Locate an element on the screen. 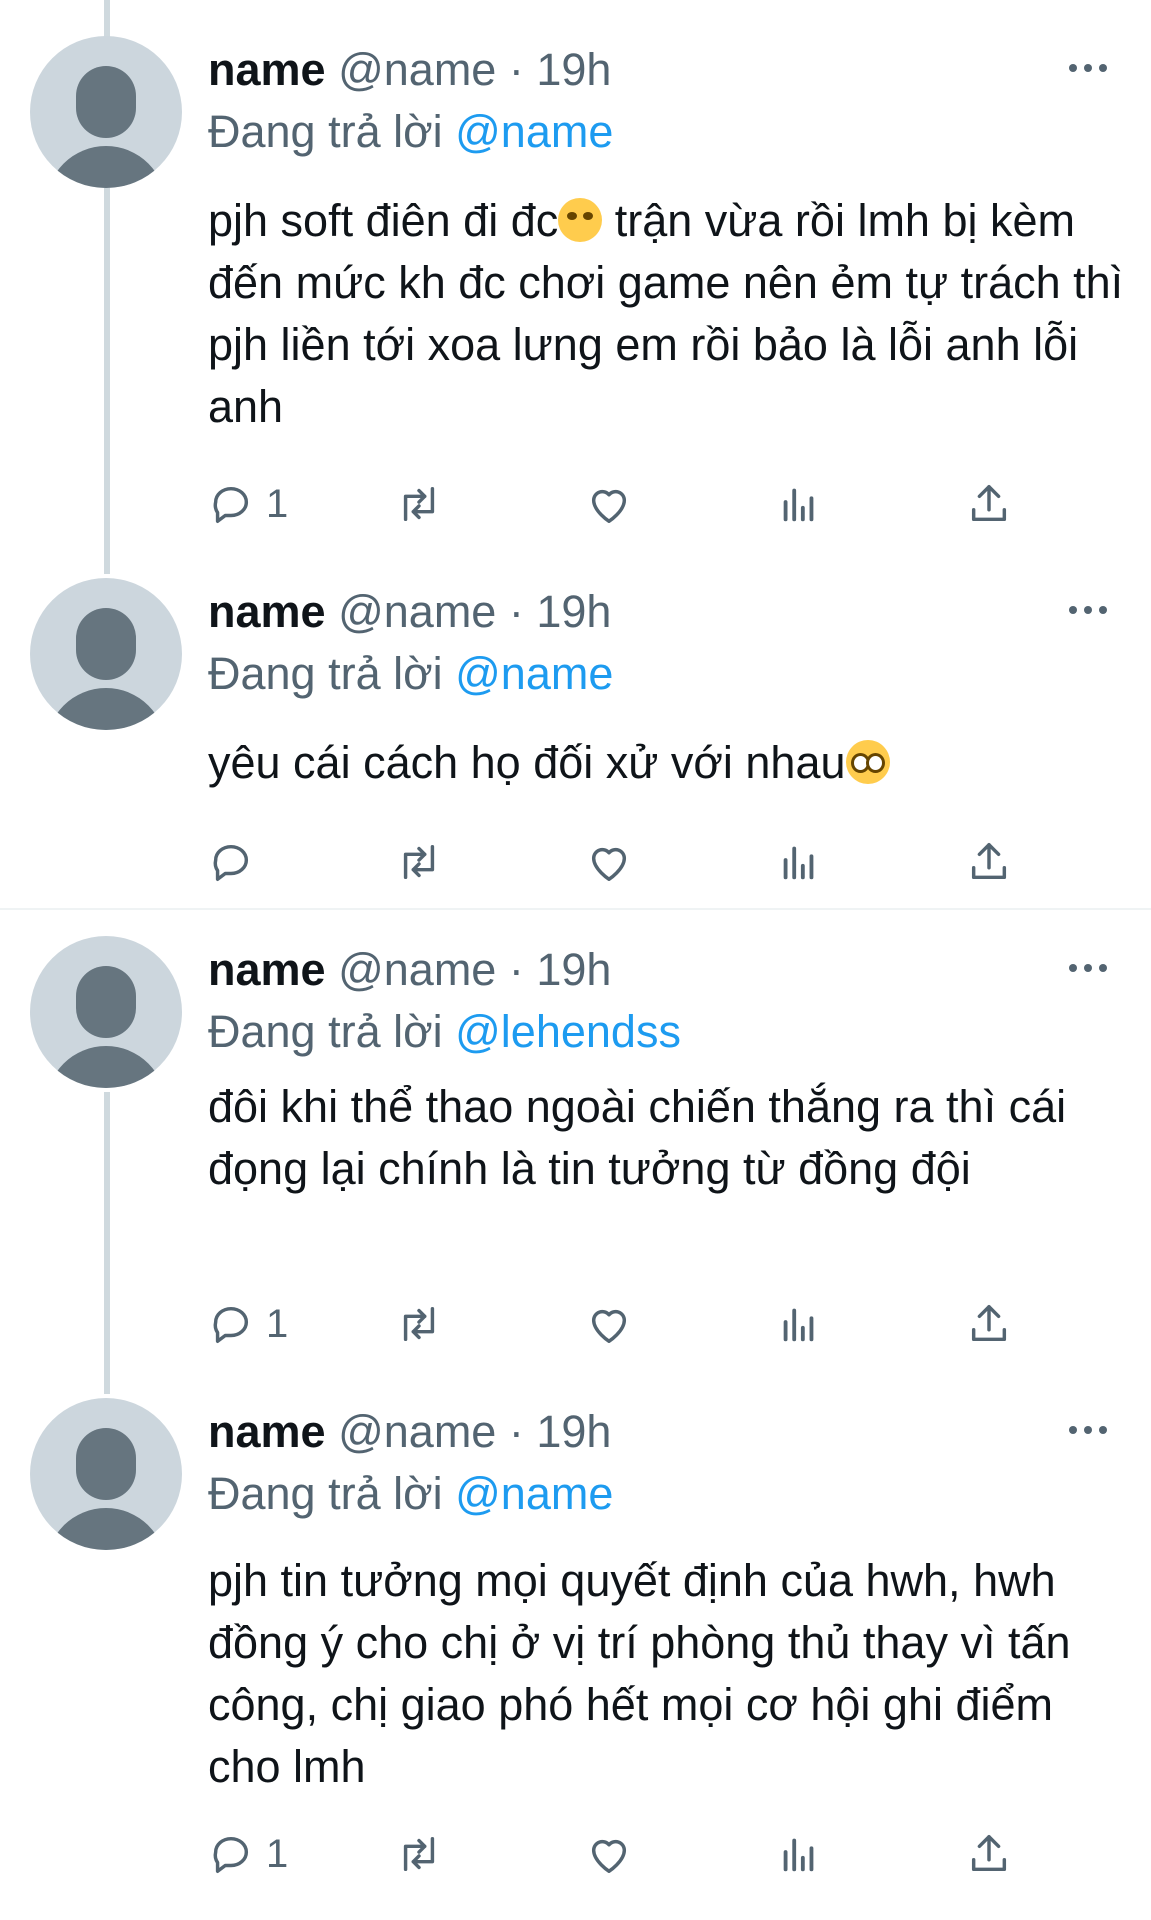  pleading-face-icon is located at coordinates (867, 762).